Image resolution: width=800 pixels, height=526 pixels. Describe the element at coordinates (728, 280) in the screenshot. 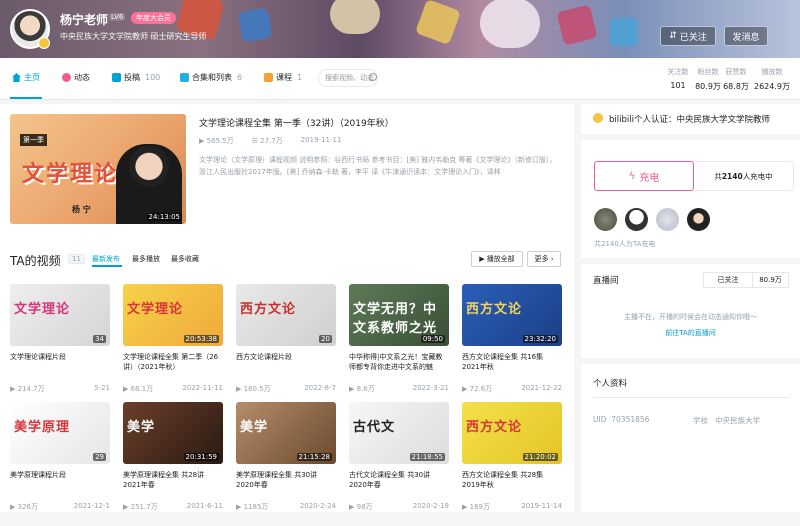

I see `live-follow-button: 已关注` at that location.